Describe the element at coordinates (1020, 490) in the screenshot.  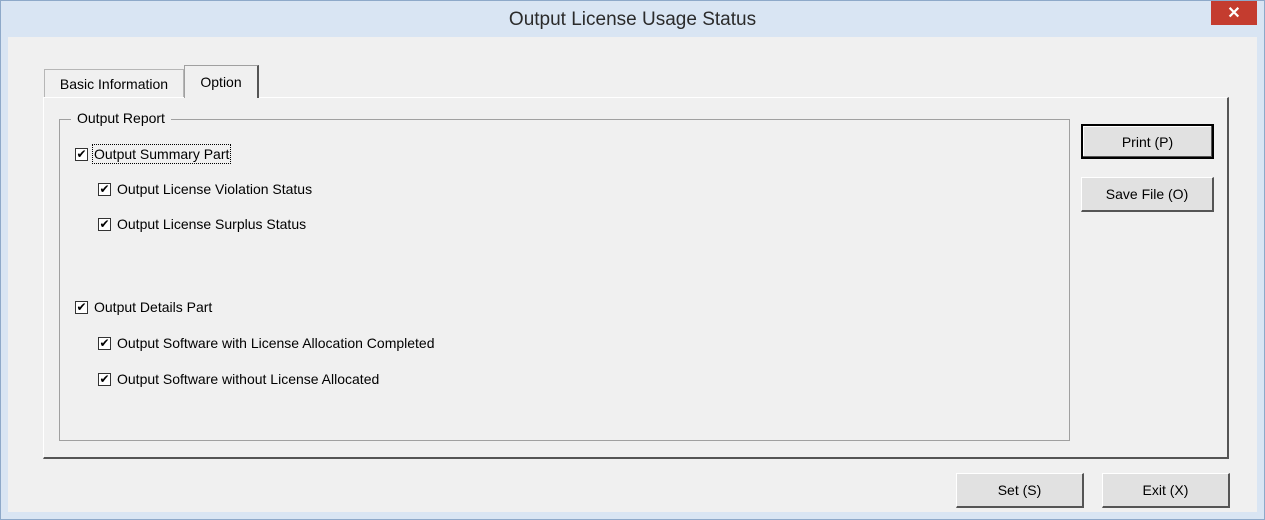
I see `set-button: Set (S)` at that location.